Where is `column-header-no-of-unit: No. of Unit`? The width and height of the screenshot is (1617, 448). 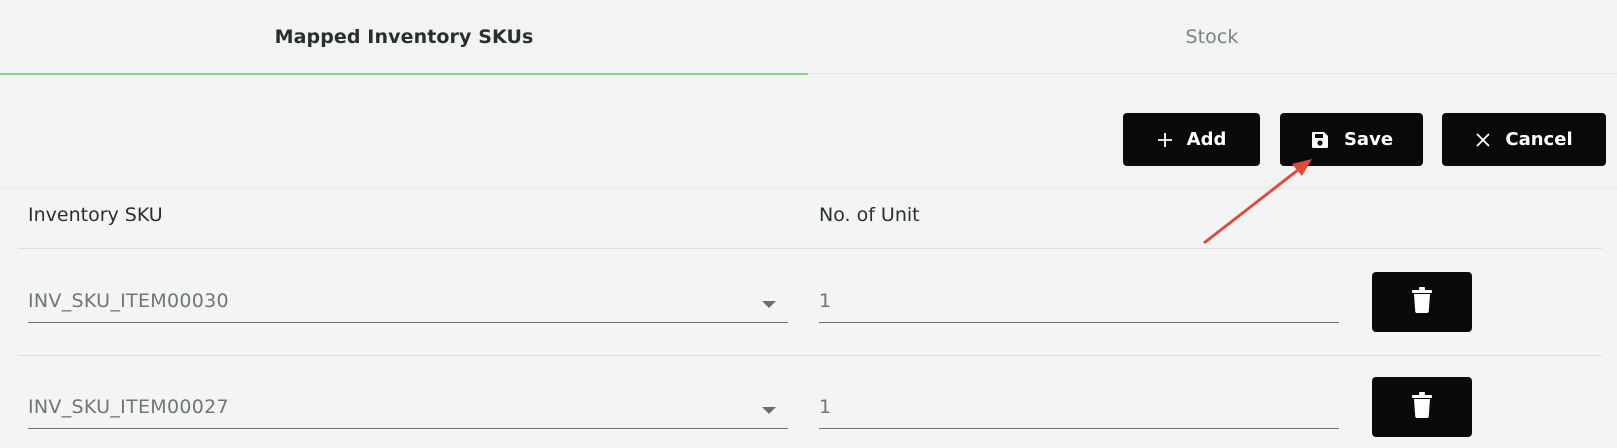
column-header-no-of-unit: No. of Unit is located at coordinates (869, 215).